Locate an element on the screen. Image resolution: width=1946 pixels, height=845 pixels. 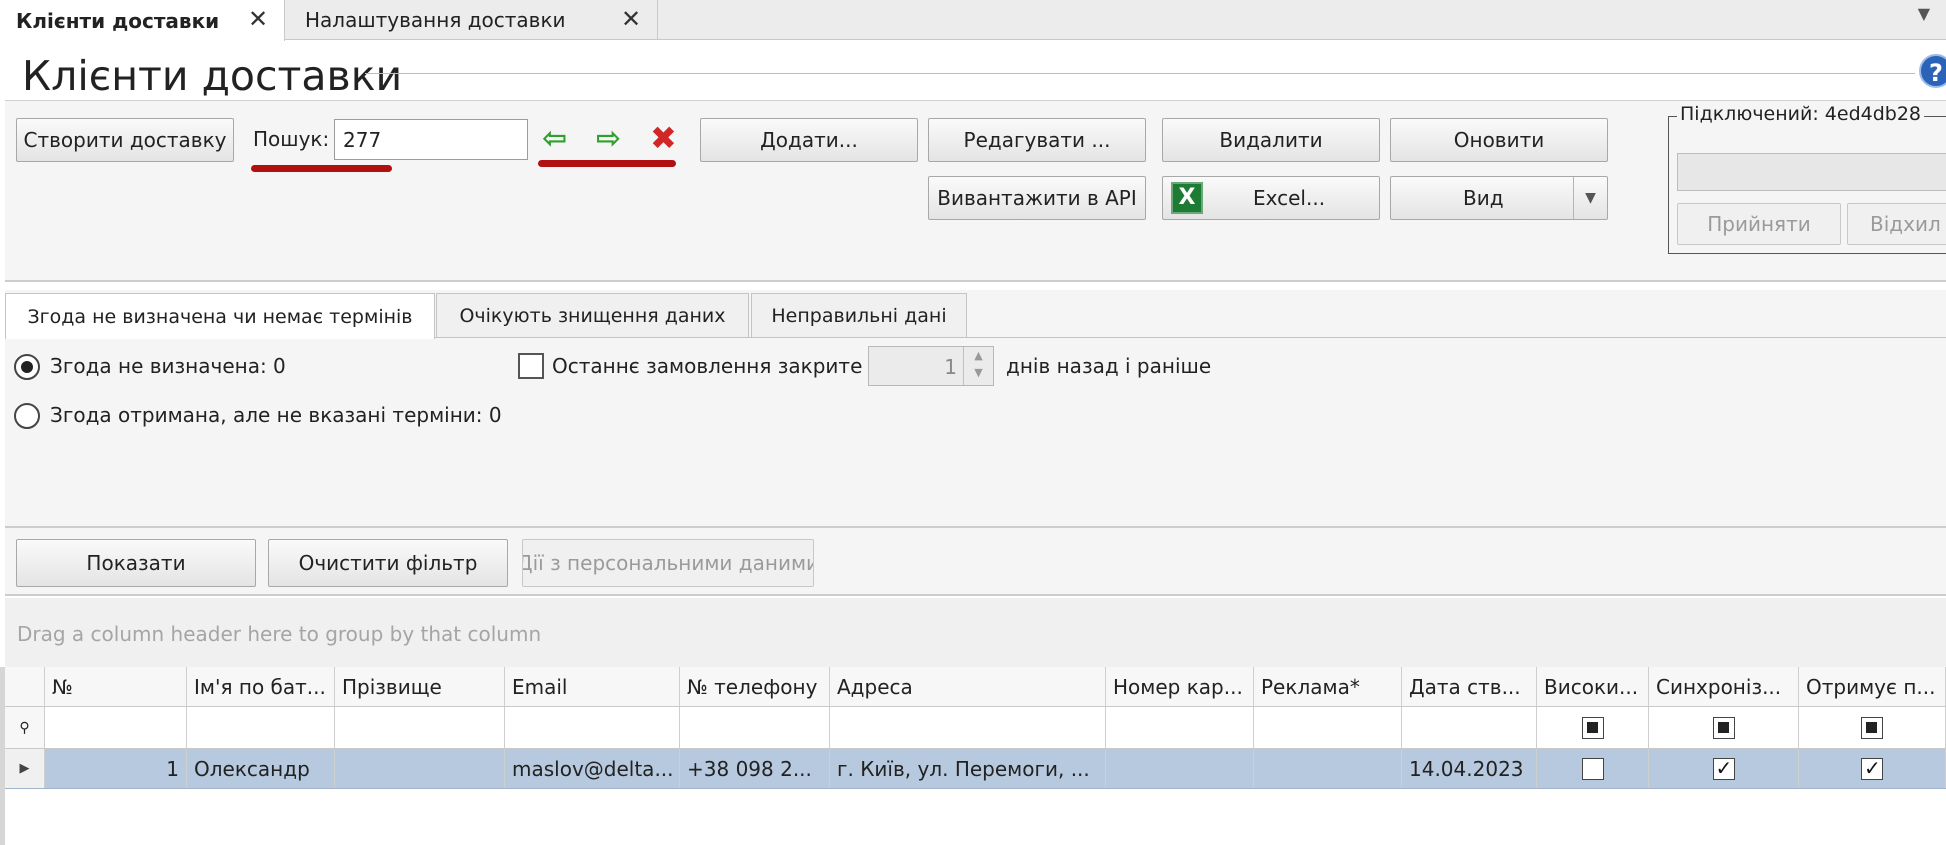
column-header-surname: Прізвище is located at coordinates (420, 686).